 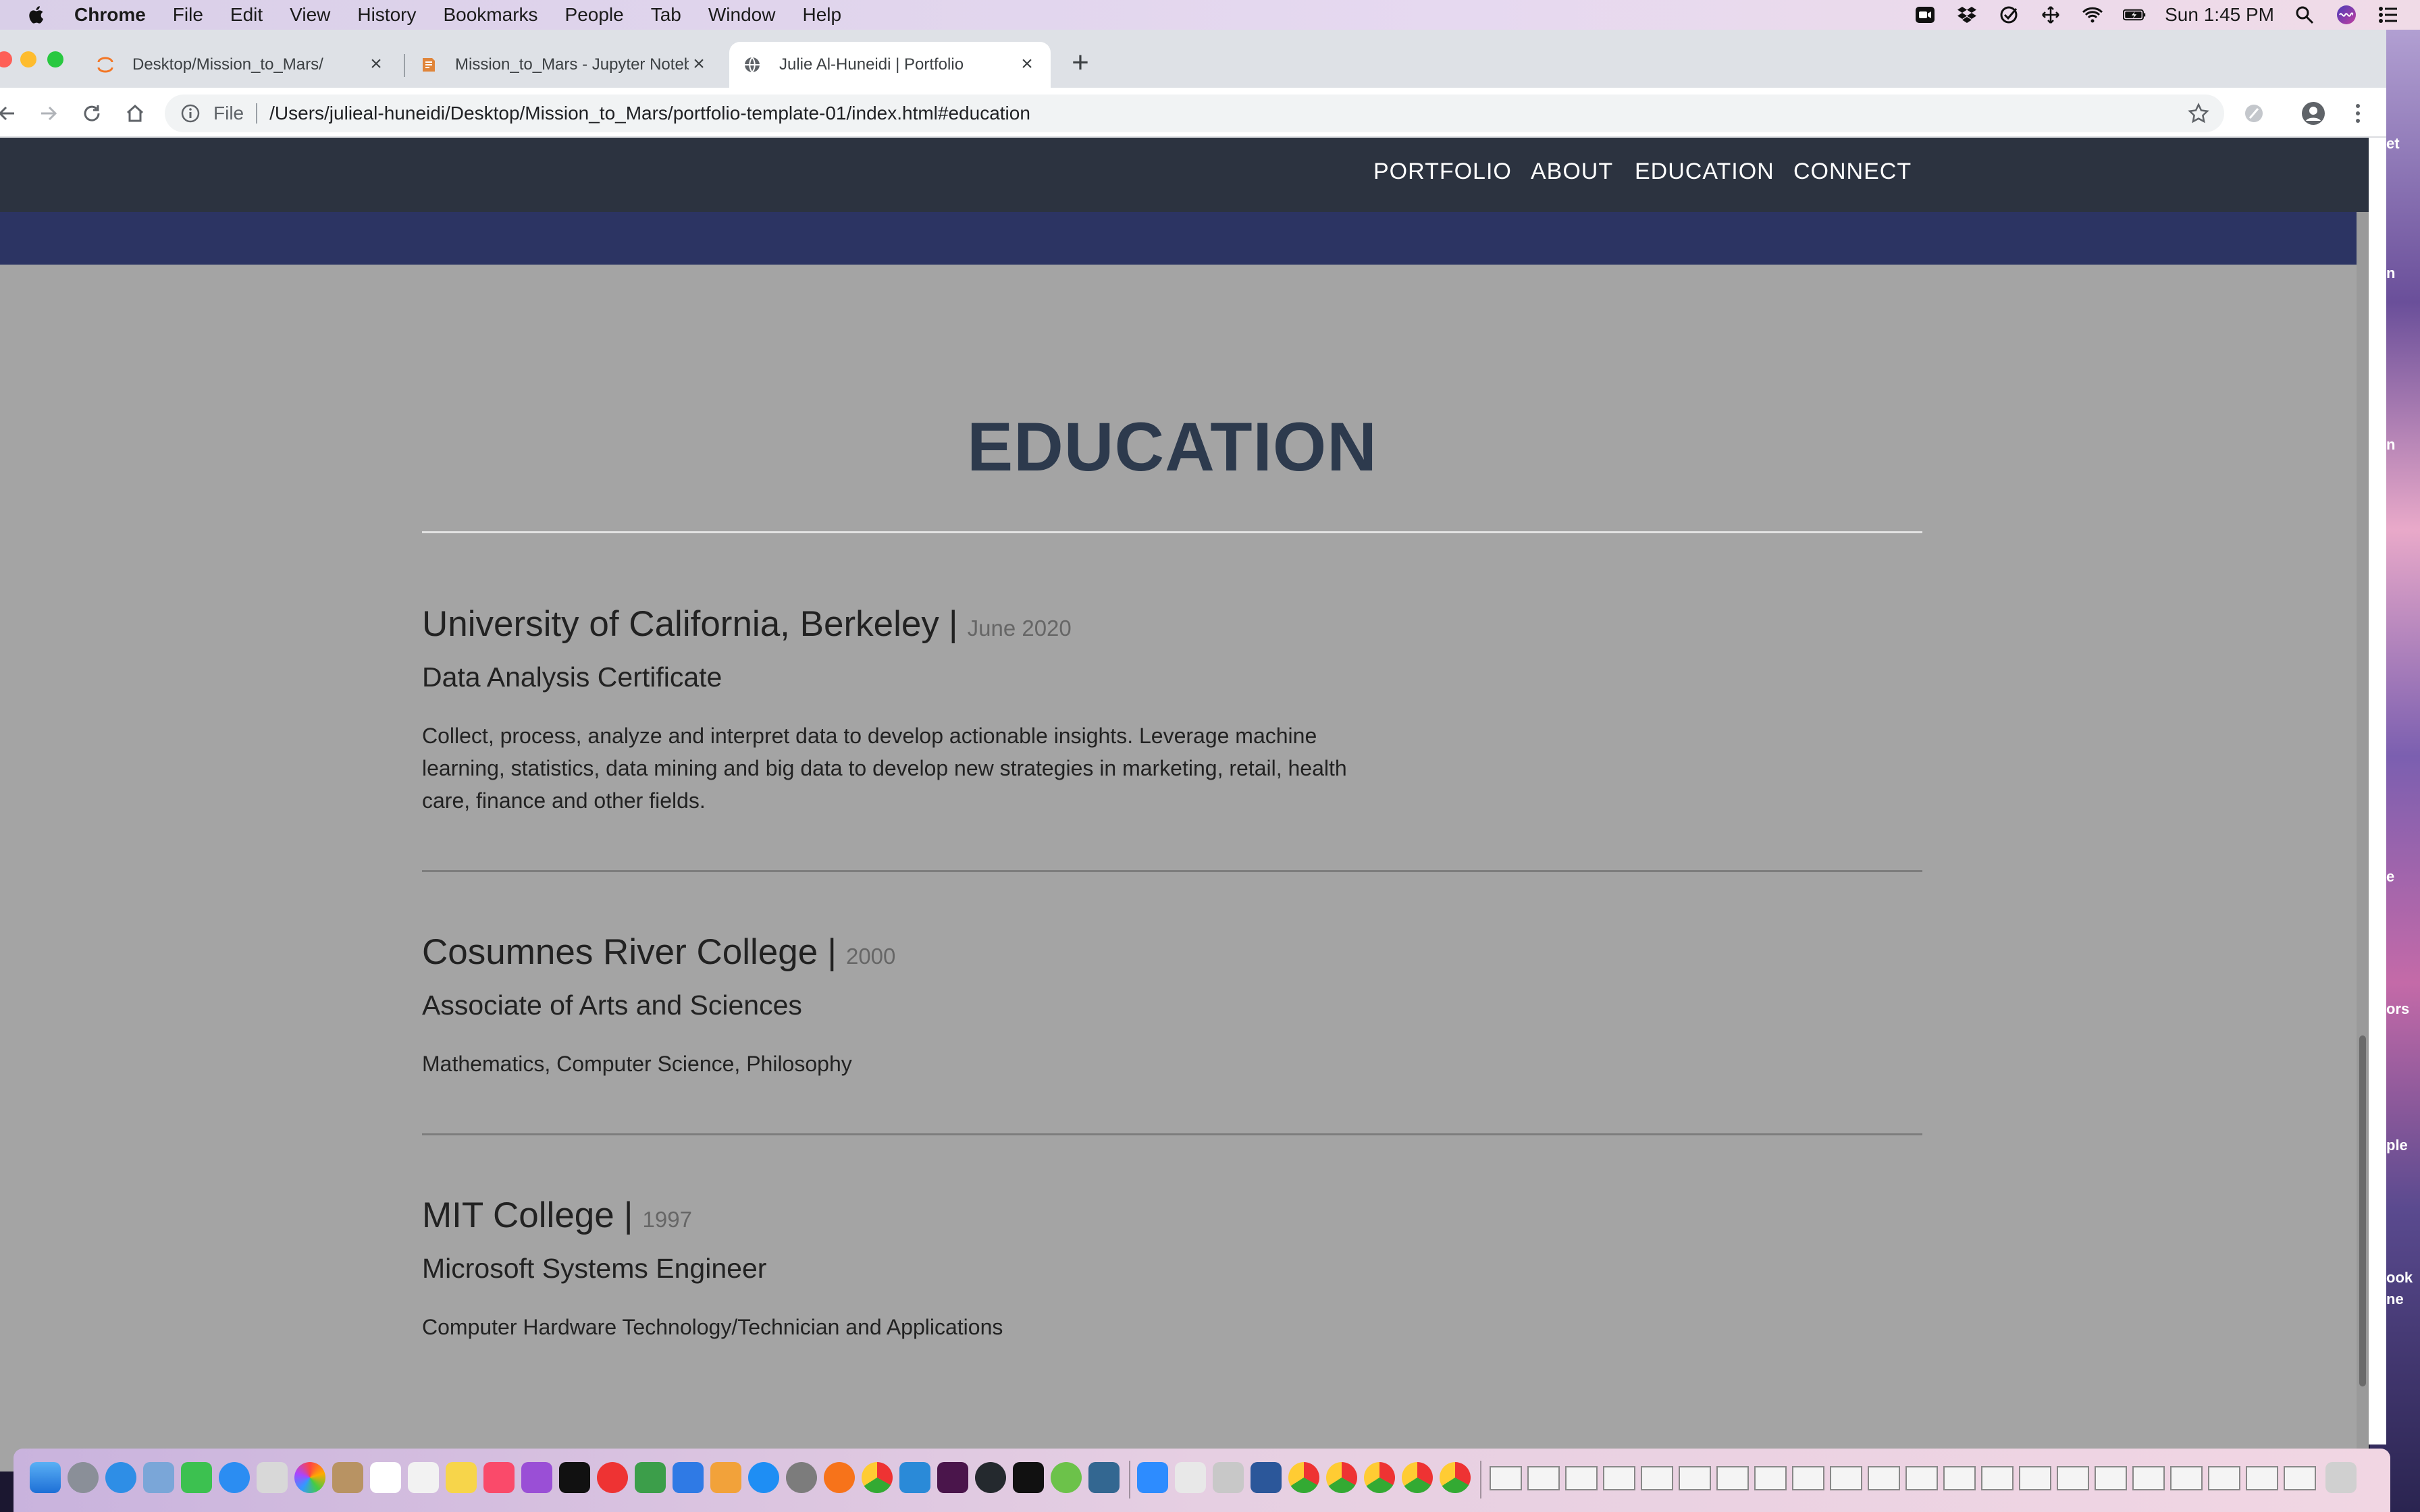 I want to click on nav-connect-link: CONNECT, so click(x=1852, y=175).